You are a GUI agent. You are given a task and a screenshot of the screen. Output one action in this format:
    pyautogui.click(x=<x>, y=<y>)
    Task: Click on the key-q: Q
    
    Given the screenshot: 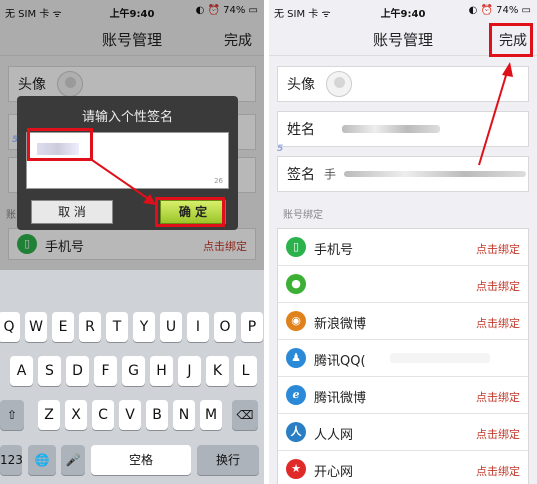 What is the action you would take?
    pyautogui.click(x=10, y=327)
    